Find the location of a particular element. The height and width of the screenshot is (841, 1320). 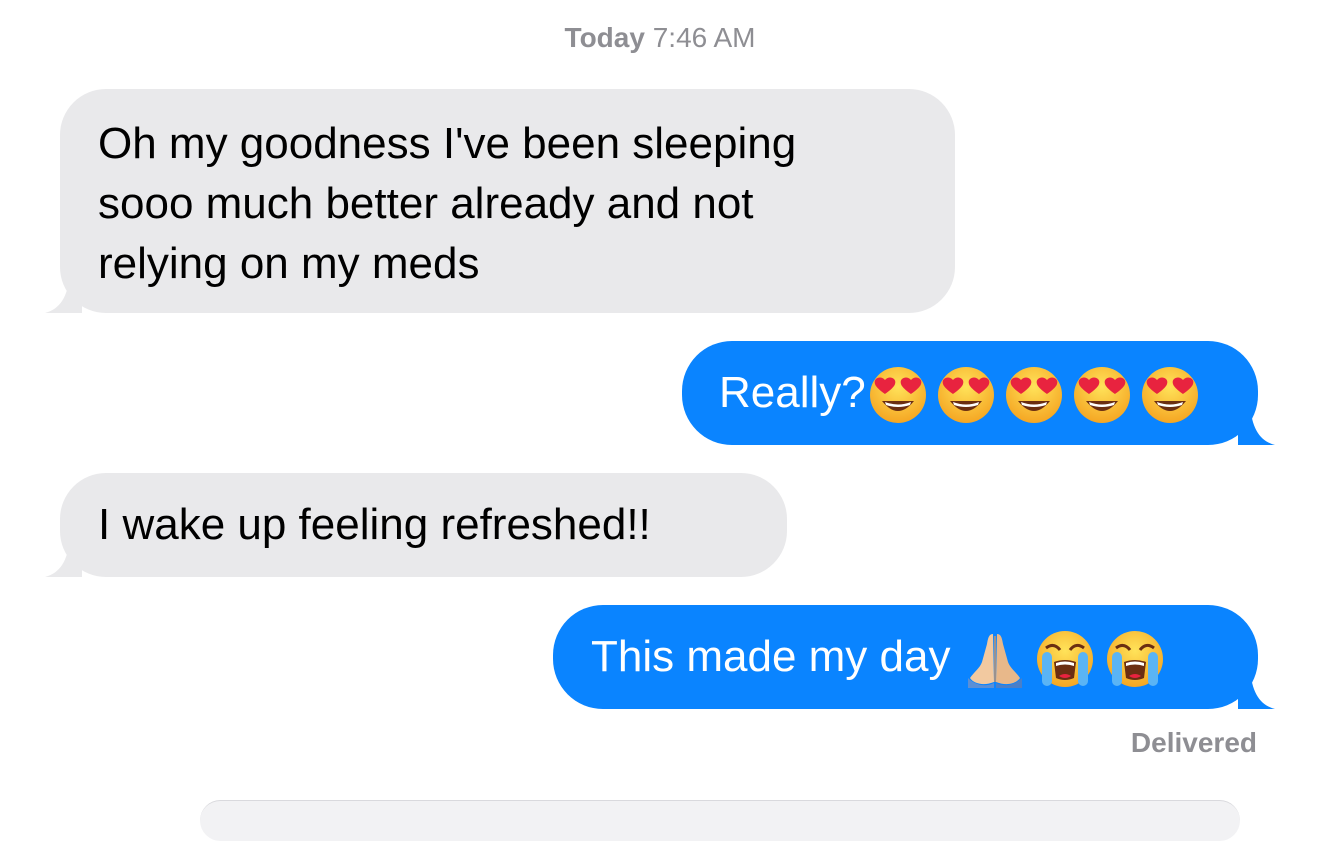

timestamp-time: 7:46 AM is located at coordinates (704, 37).